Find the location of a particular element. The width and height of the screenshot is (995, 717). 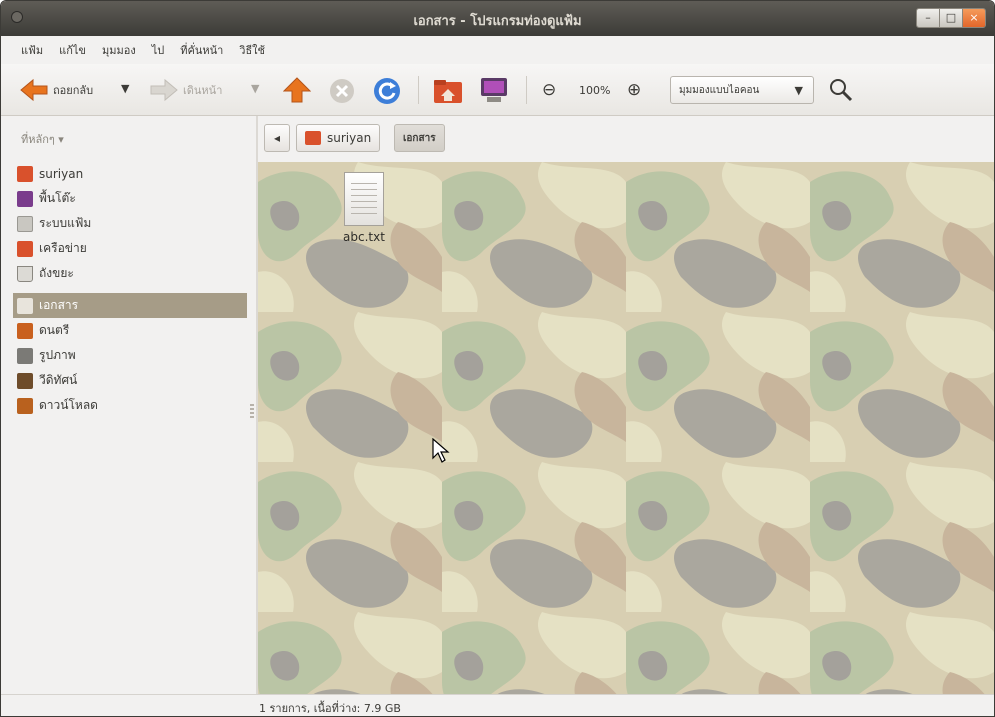

sidebar-item-videos: วีดิทัศน์ is located at coordinates (130, 380).